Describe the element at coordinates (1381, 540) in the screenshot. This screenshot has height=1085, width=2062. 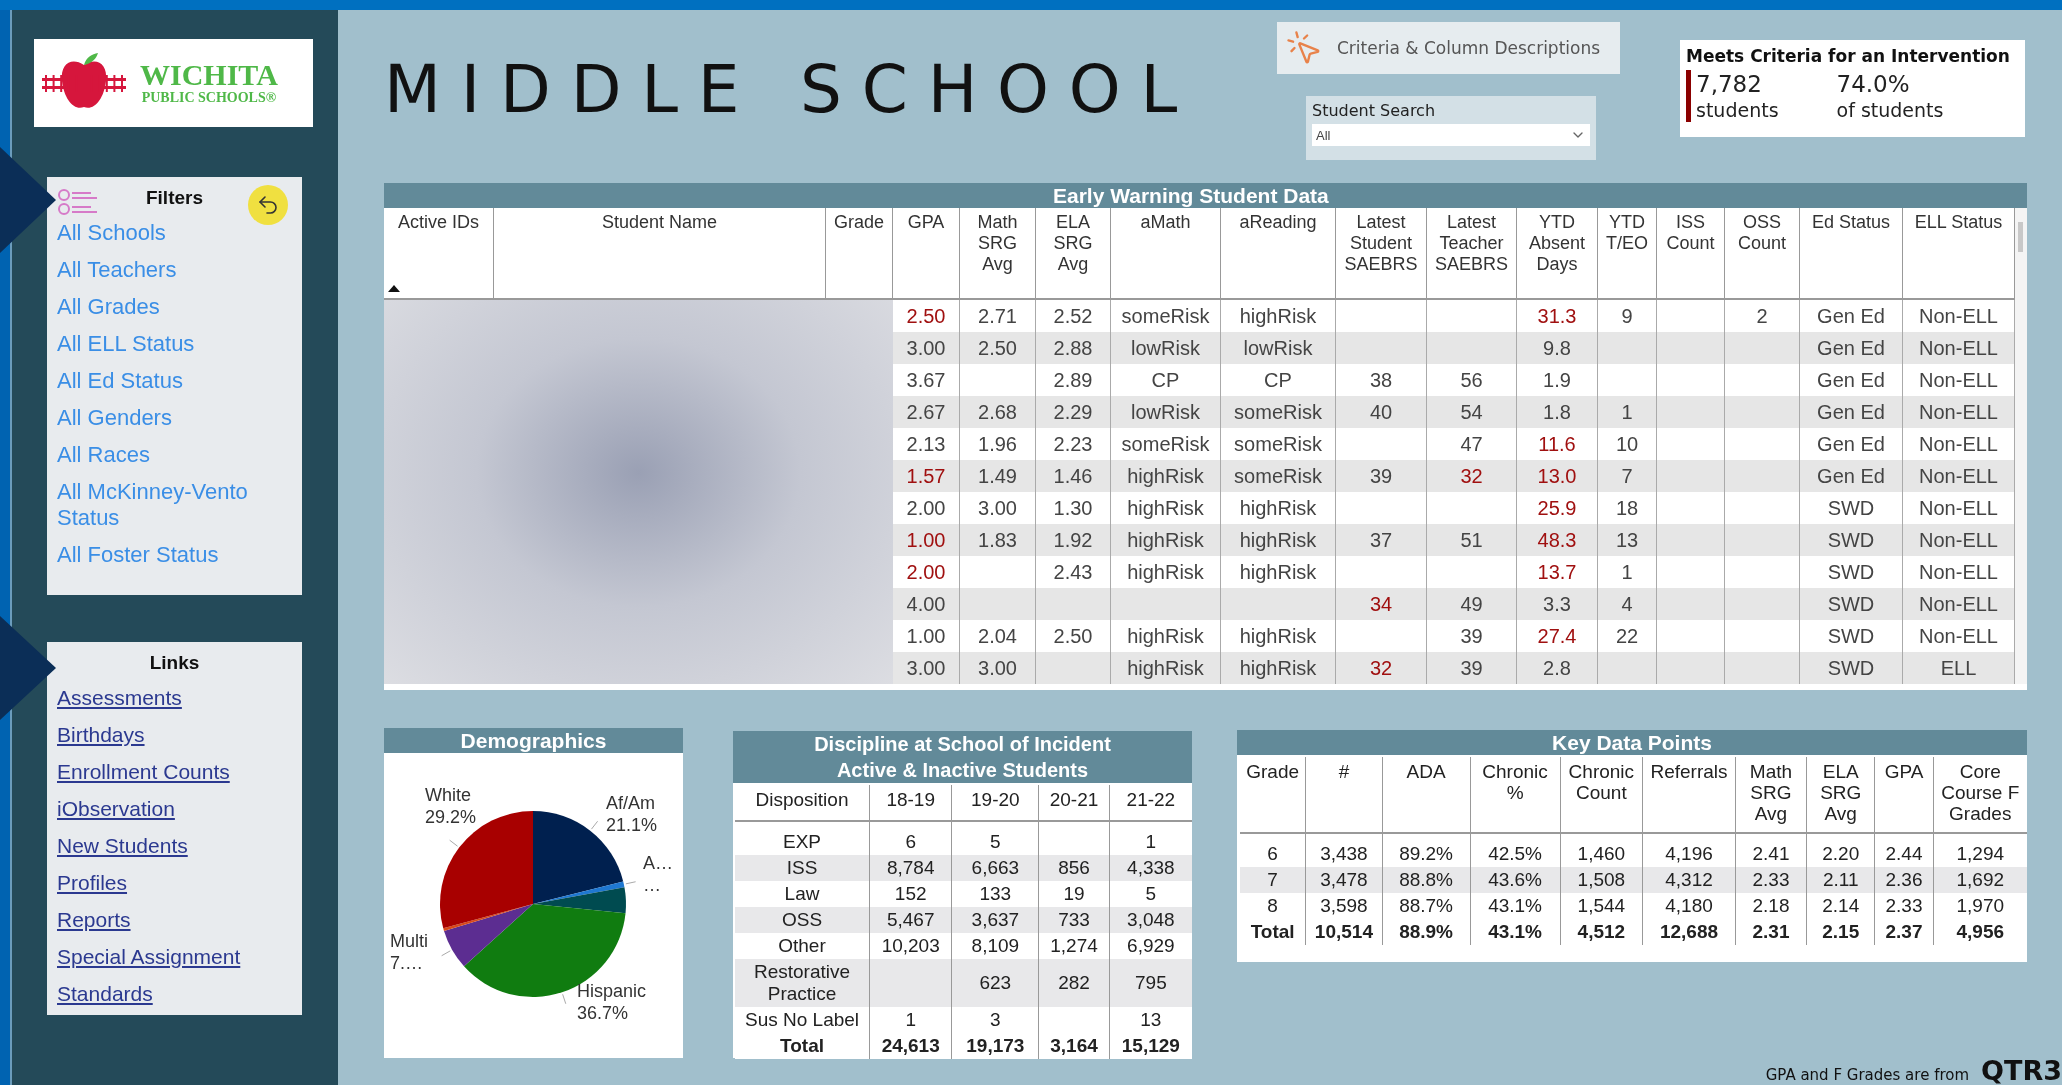
I see `table-cell: 37` at that location.